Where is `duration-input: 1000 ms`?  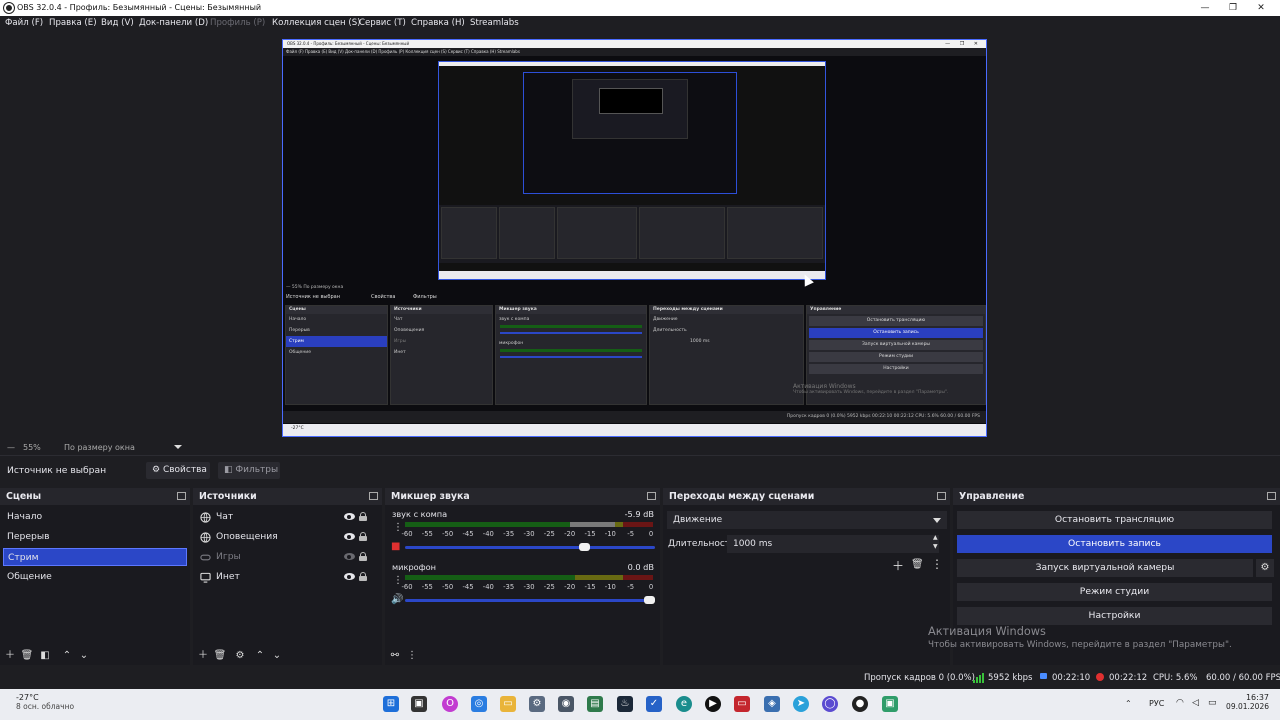 duration-input: 1000 ms is located at coordinates (833, 544).